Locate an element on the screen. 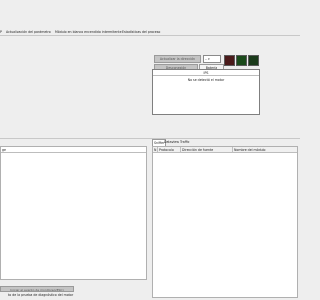 The image size is (320, 300). tab-divider is located at coordinates (150, 35).